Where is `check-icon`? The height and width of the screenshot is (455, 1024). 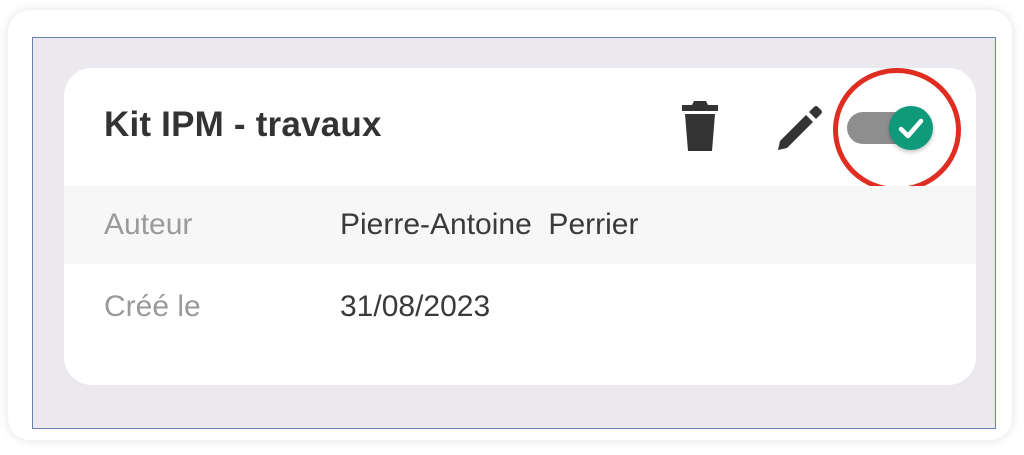 check-icon is located at coordinates (911, 128).